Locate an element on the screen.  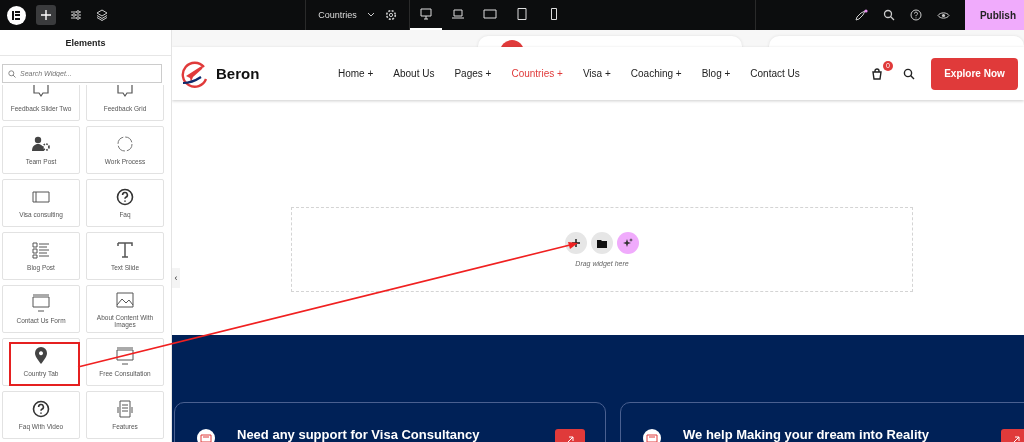
nav-link: Coaching + is located at coordinates (656, 73).